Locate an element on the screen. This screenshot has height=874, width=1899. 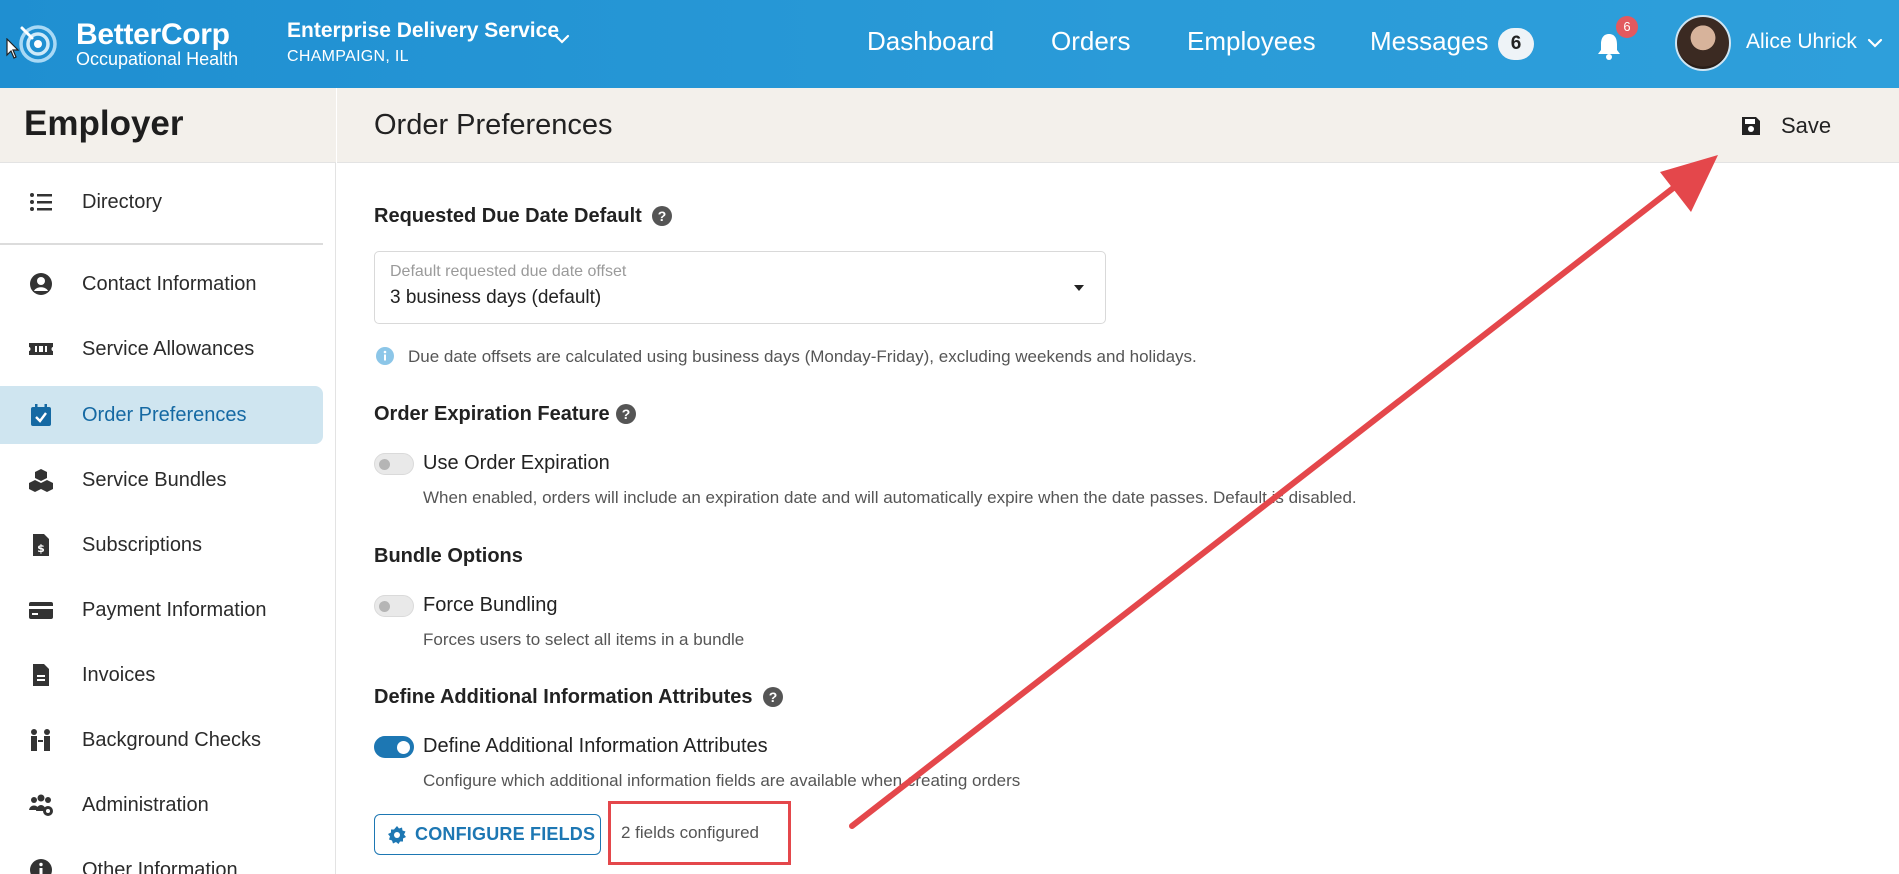
notifications-count-badge: 6 is located at coordinates (1627, 27).